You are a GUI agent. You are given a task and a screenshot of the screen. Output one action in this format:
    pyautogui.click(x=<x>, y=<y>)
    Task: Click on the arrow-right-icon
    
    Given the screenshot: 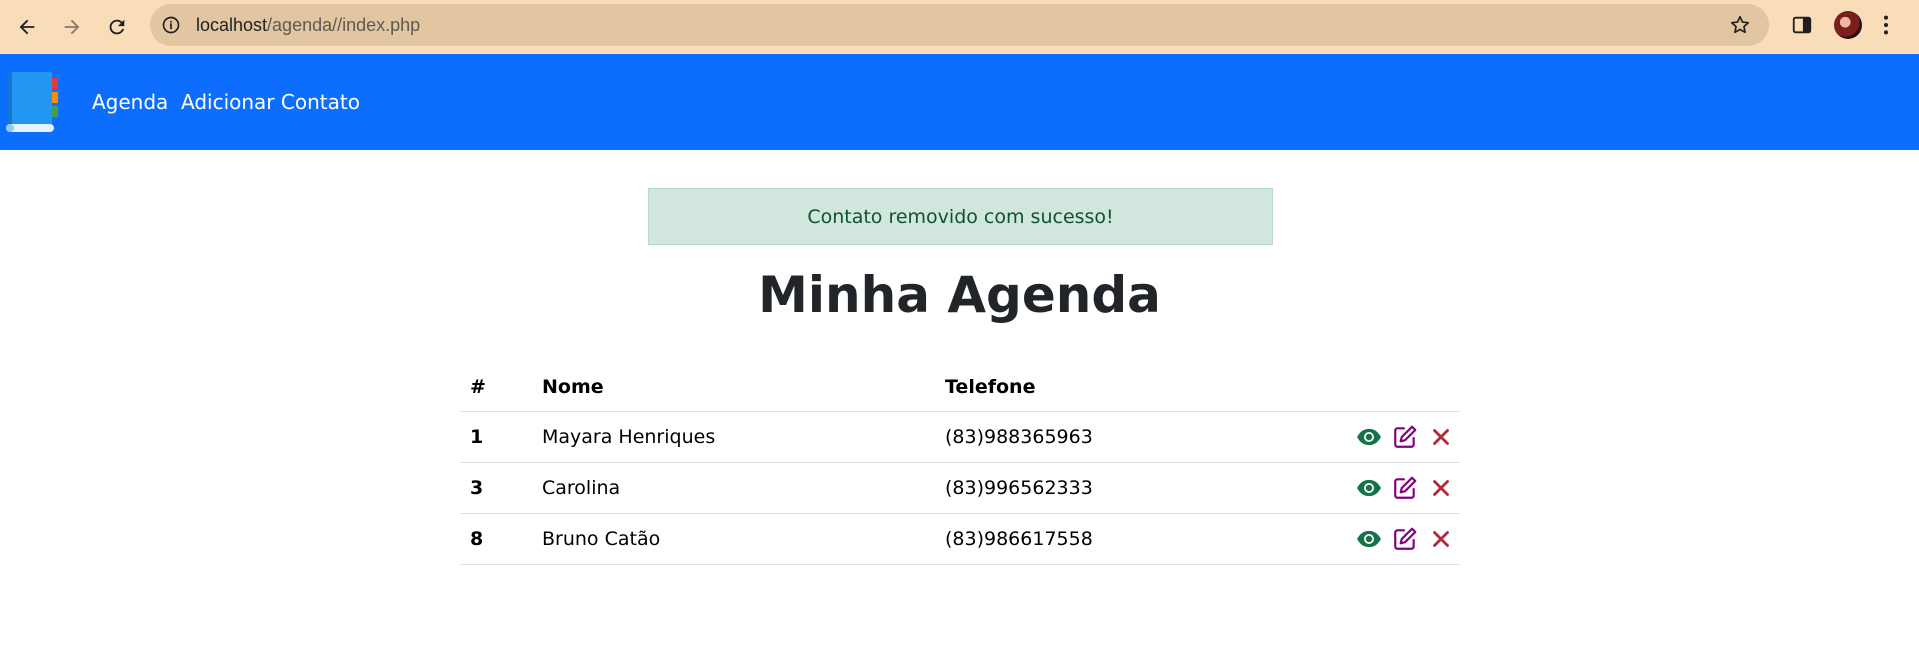 What is the action you would take?
    pyautogui.click(x=72, y=27)
    